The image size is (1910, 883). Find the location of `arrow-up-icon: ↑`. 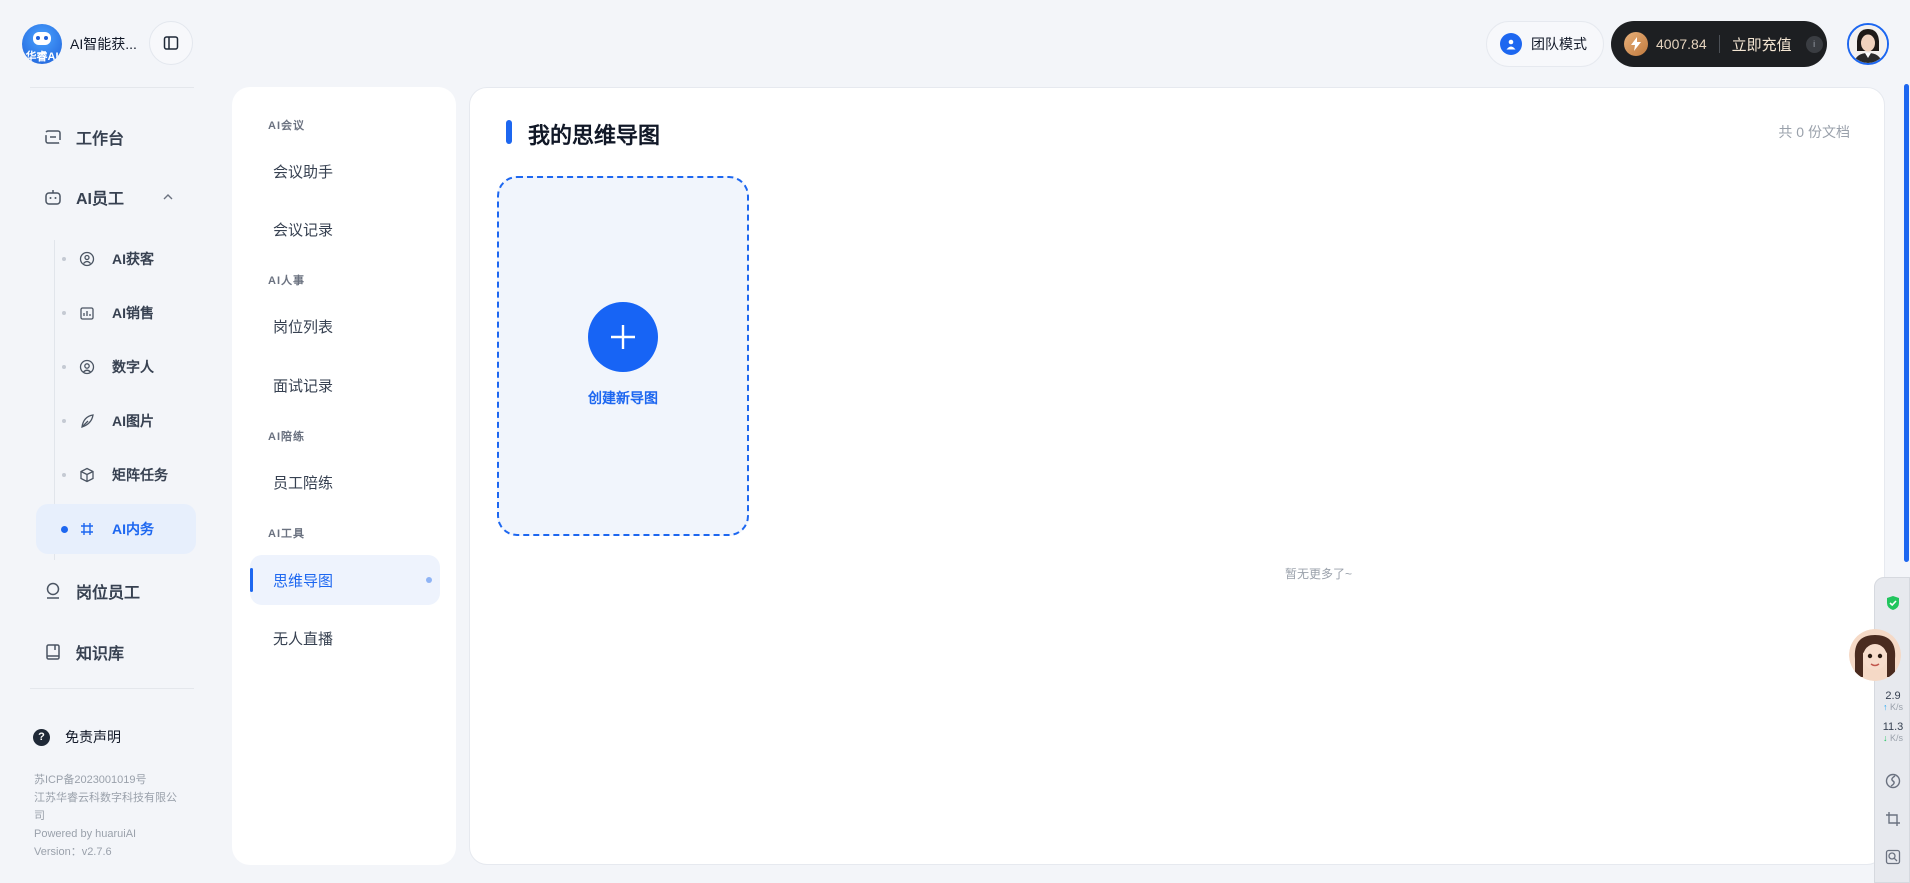

arrow-up-icon: ↑ is located at coordinates (1885, 707).